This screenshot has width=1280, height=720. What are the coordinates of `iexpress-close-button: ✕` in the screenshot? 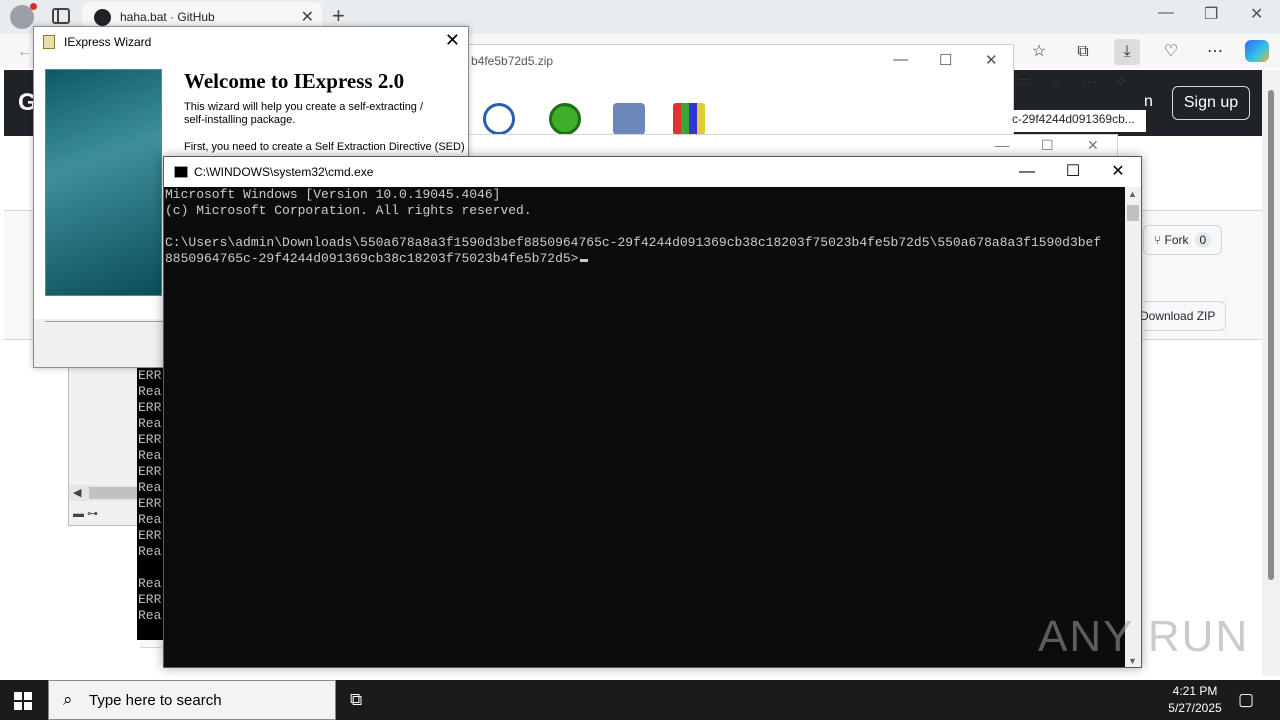 It's located at (452, 40).